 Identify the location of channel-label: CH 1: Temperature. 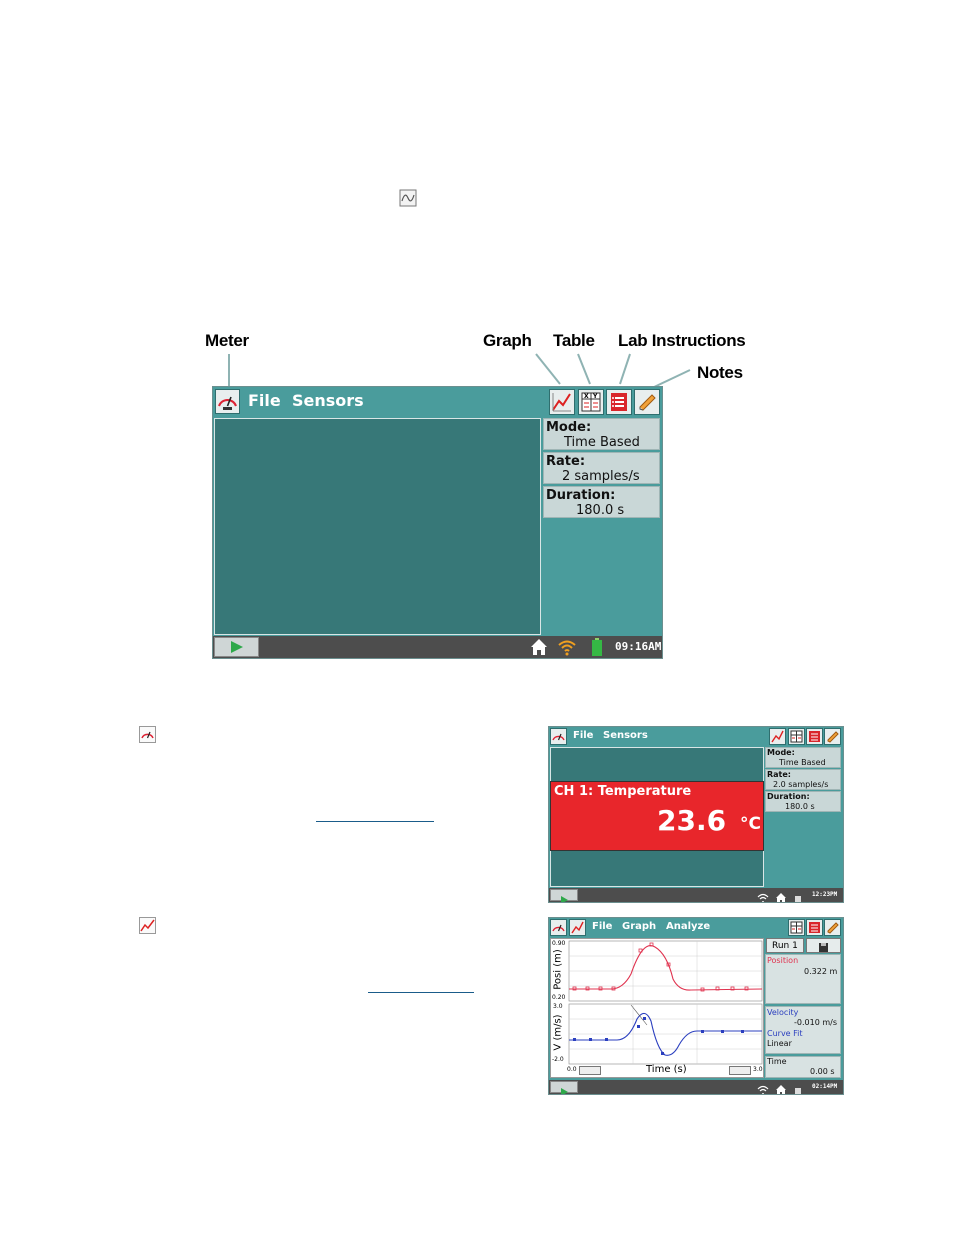
(623, 791).